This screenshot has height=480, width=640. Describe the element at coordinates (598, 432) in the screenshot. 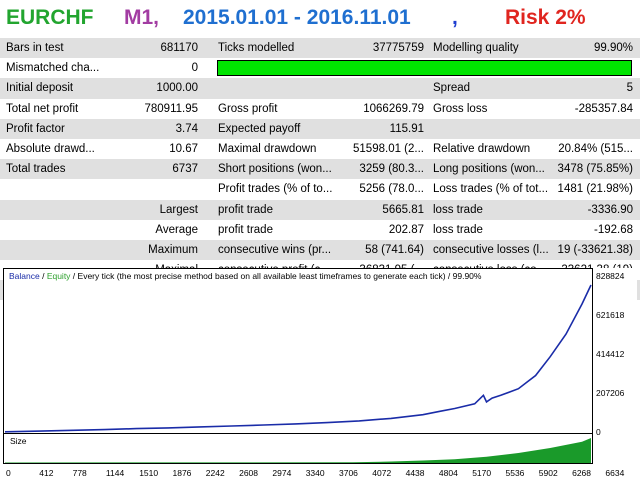

I see `y-tick-label: 0` at that location.